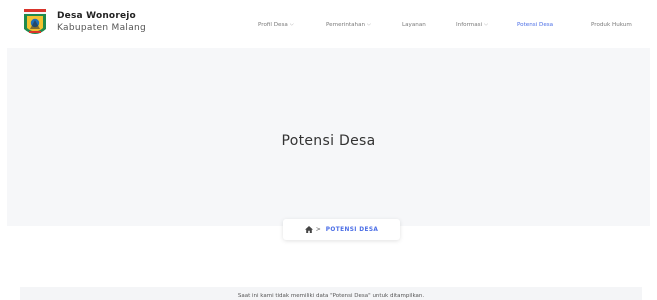  Describe the element at coordinates (273, 25) in the screenshot. I see `nav-item-label: Profil Desa` at that location.